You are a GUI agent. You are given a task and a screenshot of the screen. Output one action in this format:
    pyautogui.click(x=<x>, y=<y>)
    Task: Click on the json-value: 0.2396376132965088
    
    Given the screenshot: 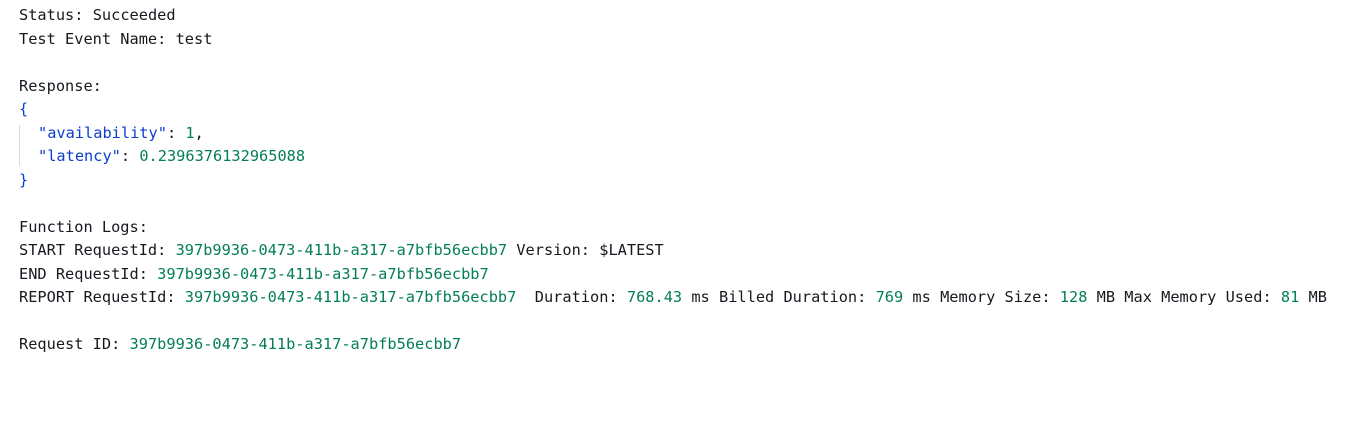 What is the action you would take?
    pyautogui.click(x=222, y=156)
    